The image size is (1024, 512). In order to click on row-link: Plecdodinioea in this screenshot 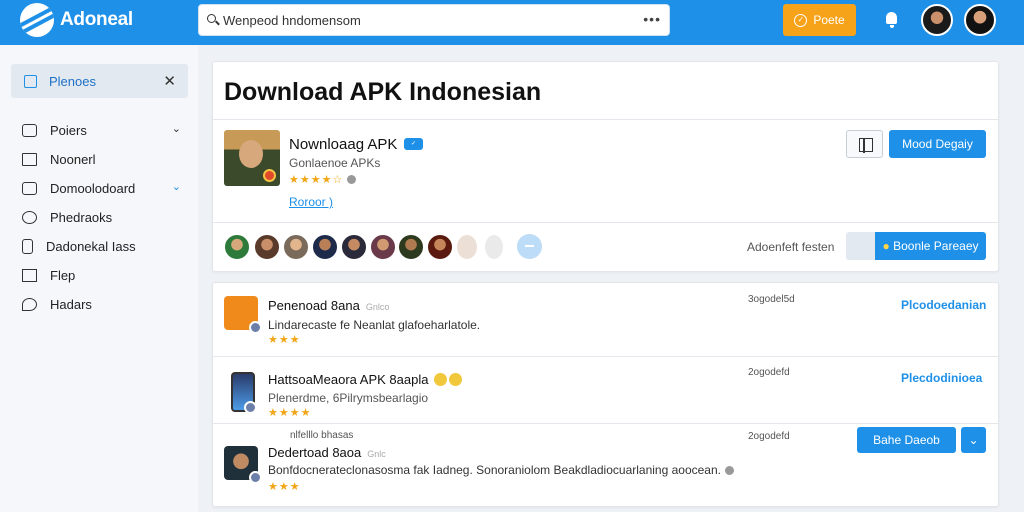, I will do `click(941, 378)`.